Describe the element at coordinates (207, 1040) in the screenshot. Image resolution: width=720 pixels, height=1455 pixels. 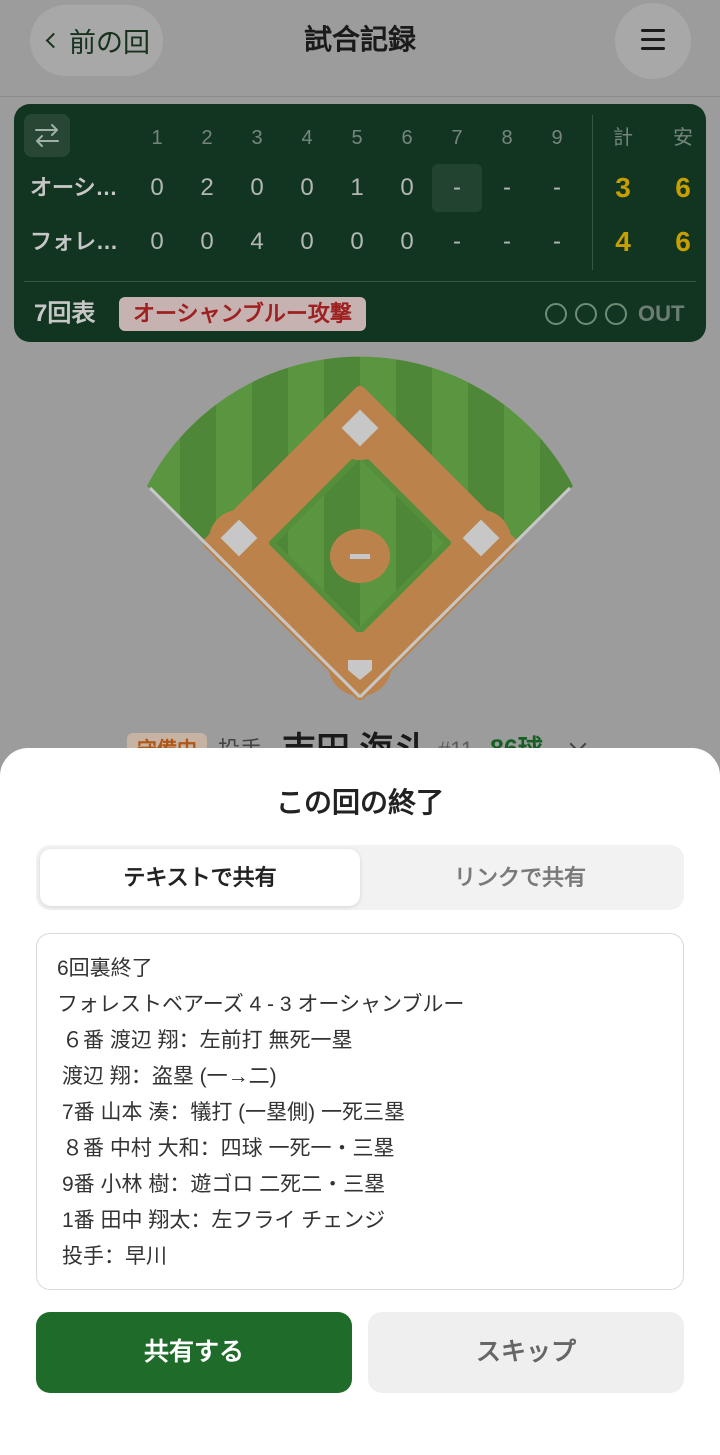
I see `share-text-line: ６番 渡辺 翔：左前打 無死一塁` at that location.